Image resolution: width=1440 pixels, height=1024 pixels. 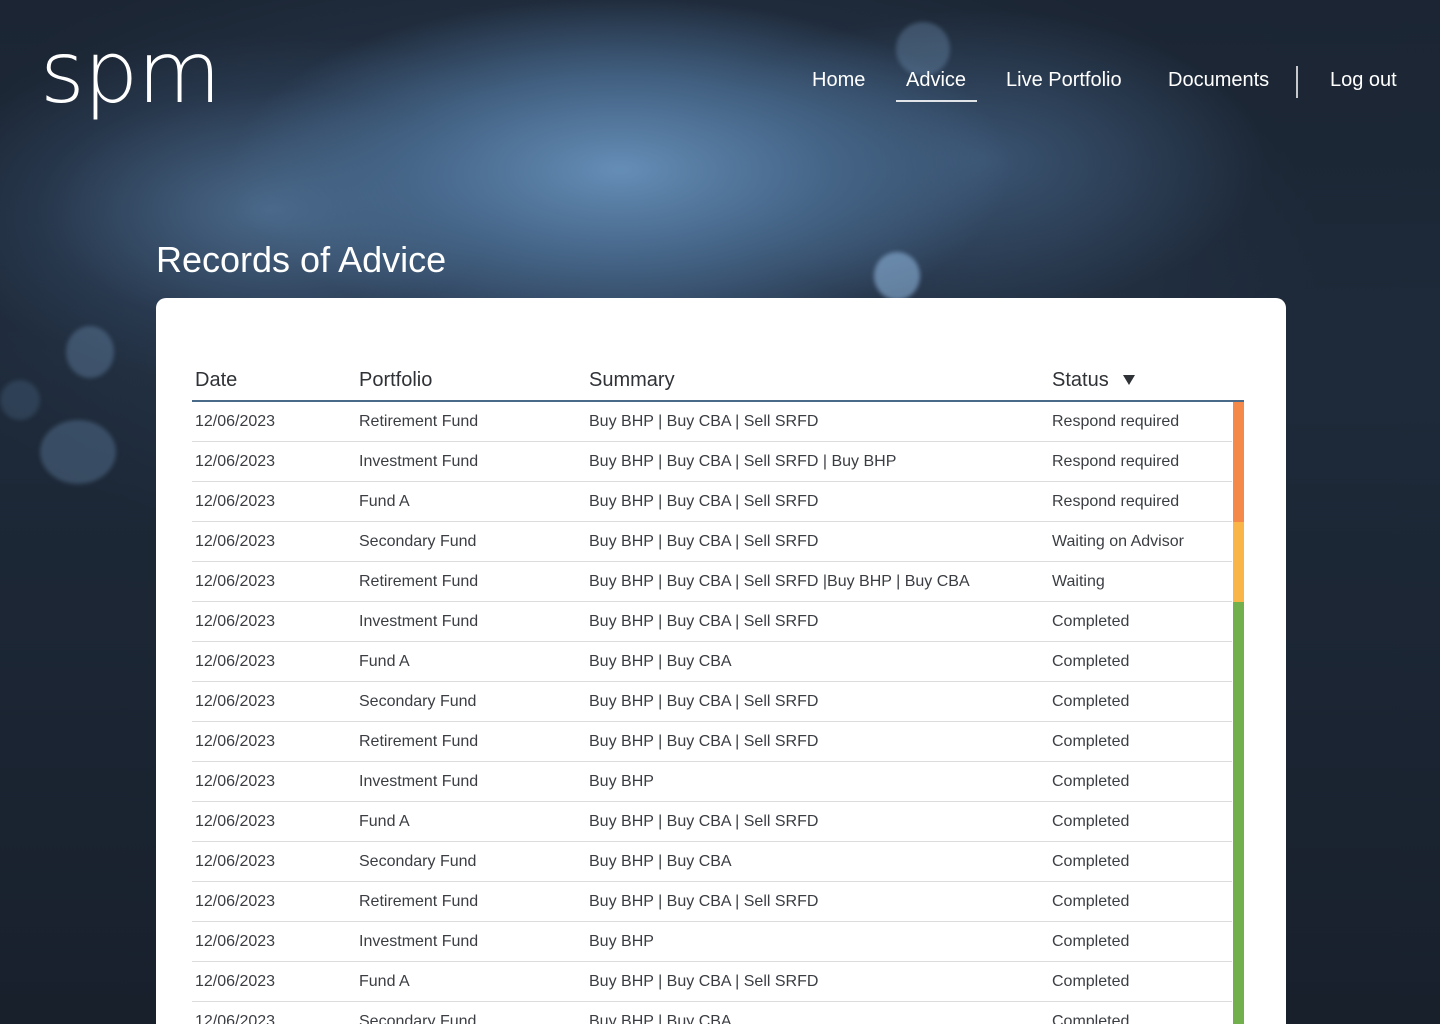 I want to click on caret-down-icon, so click(x=1128, y=380).